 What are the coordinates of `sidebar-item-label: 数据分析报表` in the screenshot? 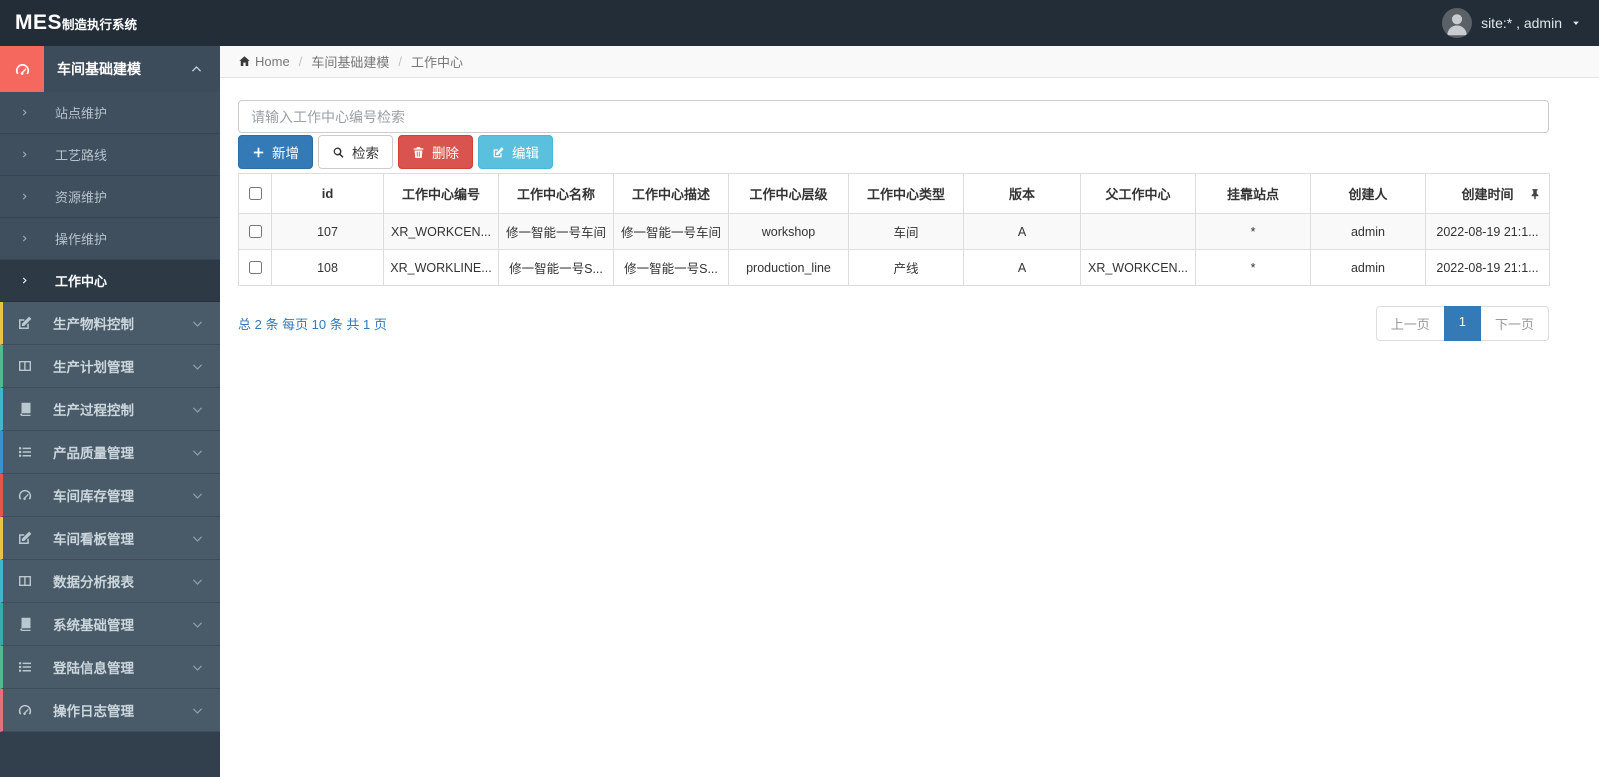 It's located at (93, 582).